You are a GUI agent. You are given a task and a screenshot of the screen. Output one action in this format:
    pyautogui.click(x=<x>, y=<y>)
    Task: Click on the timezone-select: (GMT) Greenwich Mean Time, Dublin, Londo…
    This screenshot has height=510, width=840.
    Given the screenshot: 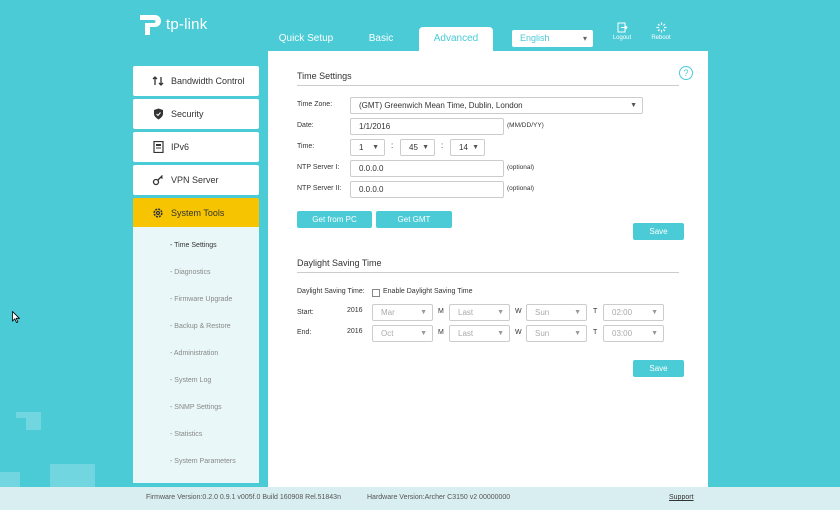 What is the action you would take?
    pyautogui.click(x=496, y=105)
    